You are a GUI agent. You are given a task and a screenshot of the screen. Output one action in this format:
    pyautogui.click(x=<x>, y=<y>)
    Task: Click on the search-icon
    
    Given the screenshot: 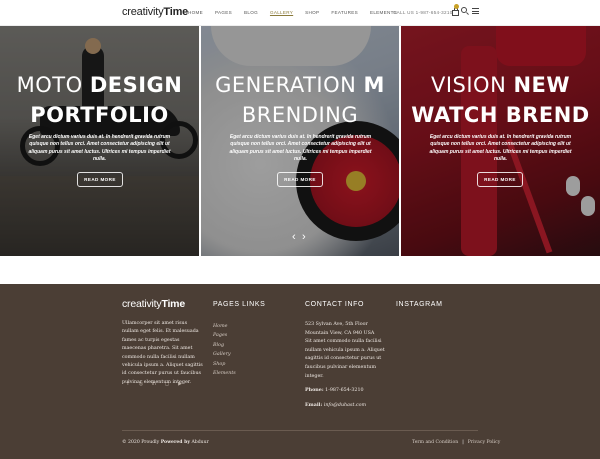 What is the action you would take?
    pyautogui.click(x=465, y=11)
    